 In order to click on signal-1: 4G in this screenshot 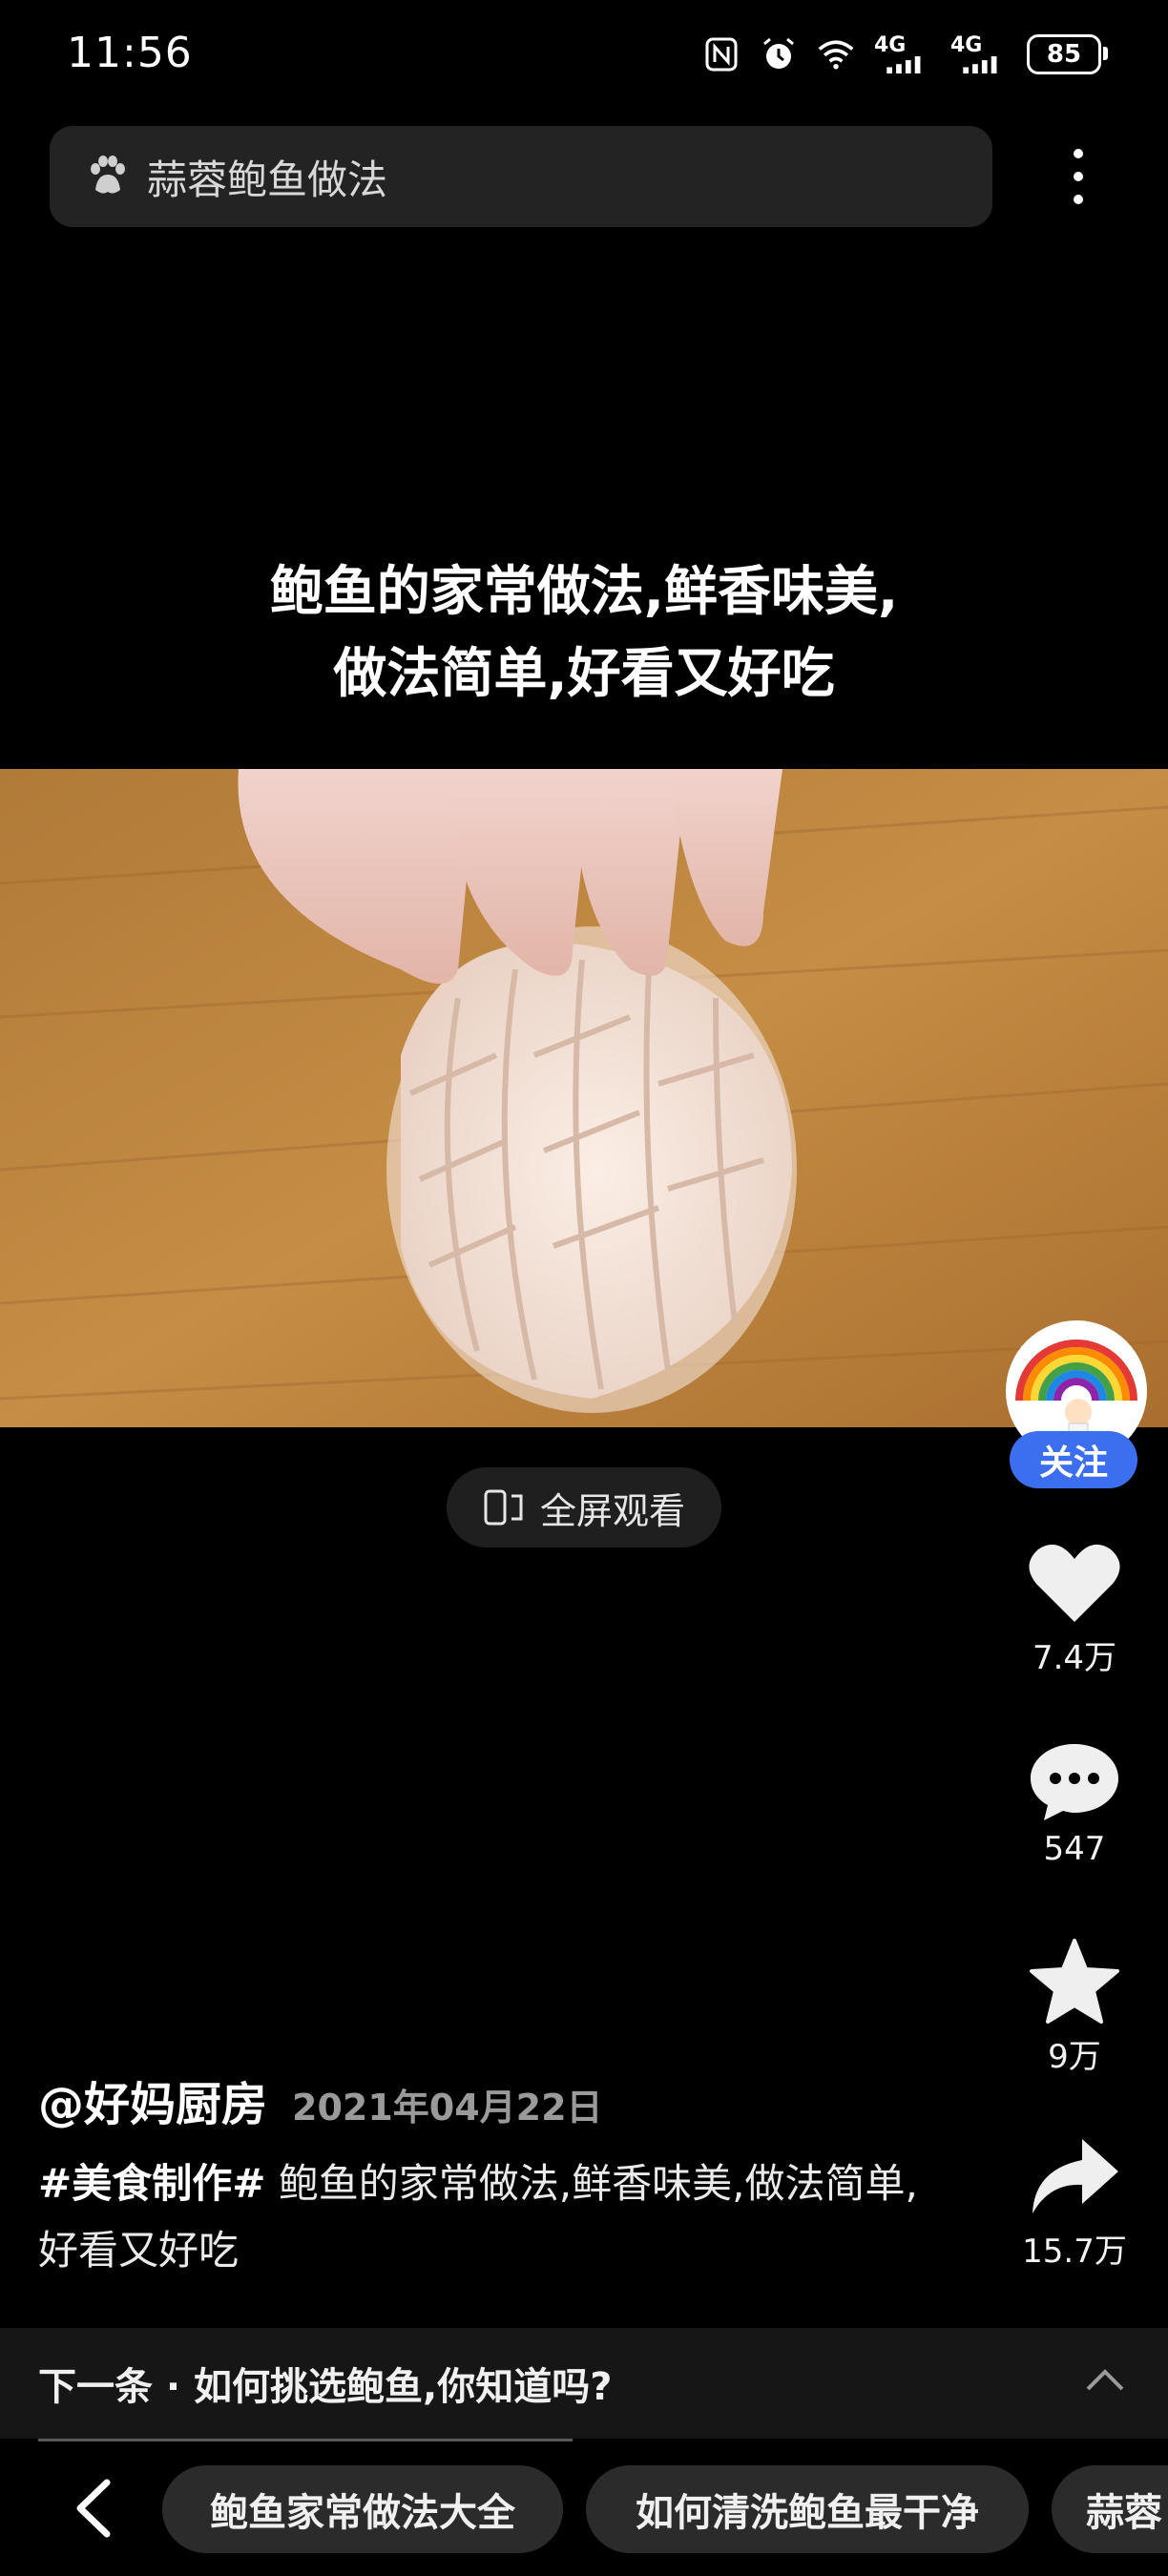, I will do `click(902, 54)`.